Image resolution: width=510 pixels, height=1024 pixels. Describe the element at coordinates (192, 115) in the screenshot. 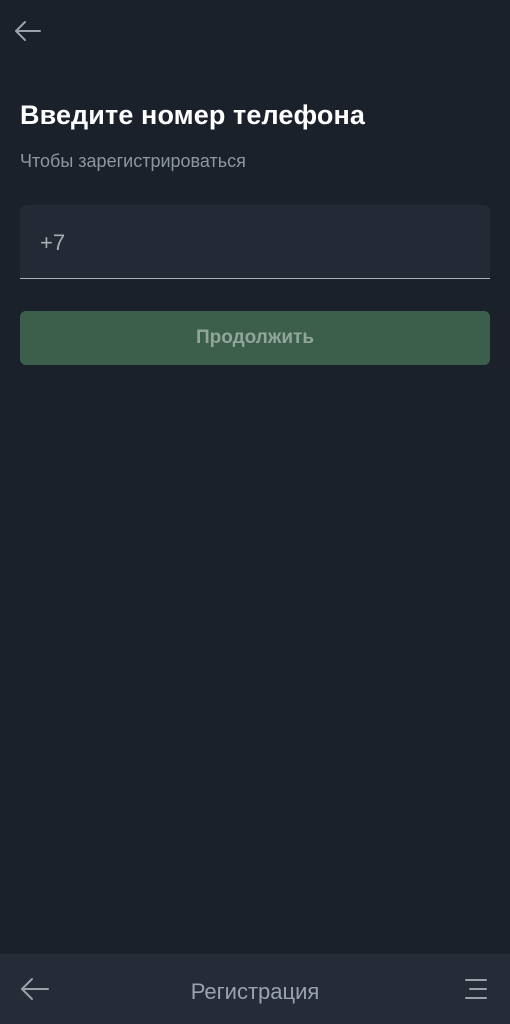

I see `page-title: Введите номер телефона` at that location.